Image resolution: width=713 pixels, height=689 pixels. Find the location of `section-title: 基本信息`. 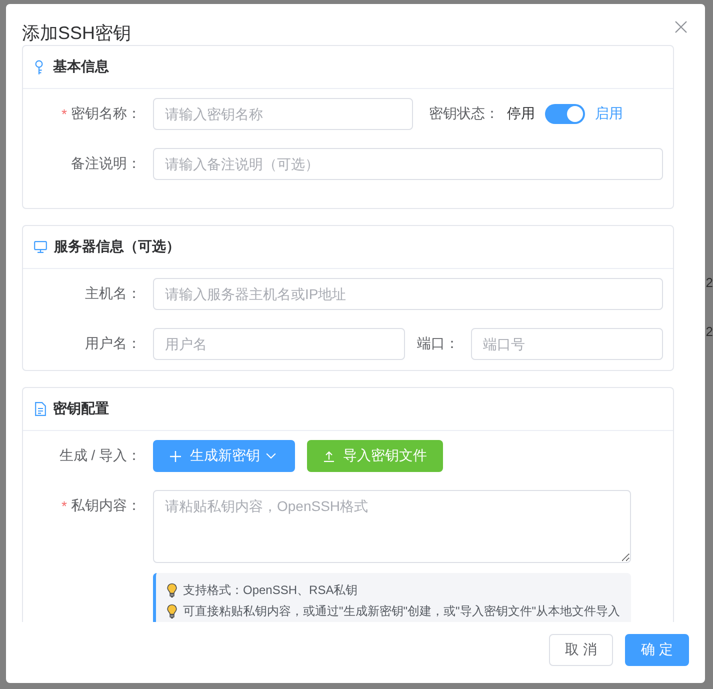

section-title: 基本信息 is located at coordinates (81, 67).